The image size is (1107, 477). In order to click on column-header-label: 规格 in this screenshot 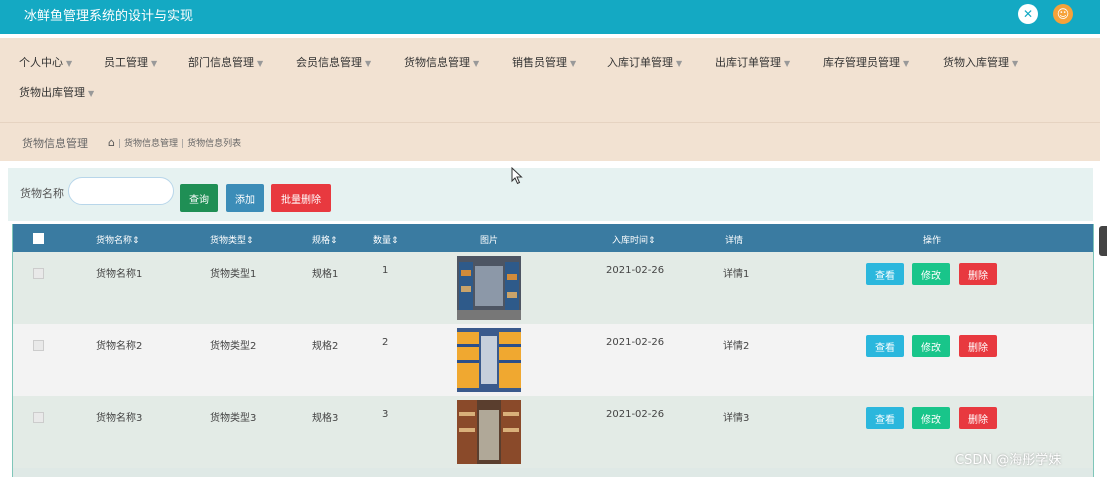, I will do `click(321, 241)`.